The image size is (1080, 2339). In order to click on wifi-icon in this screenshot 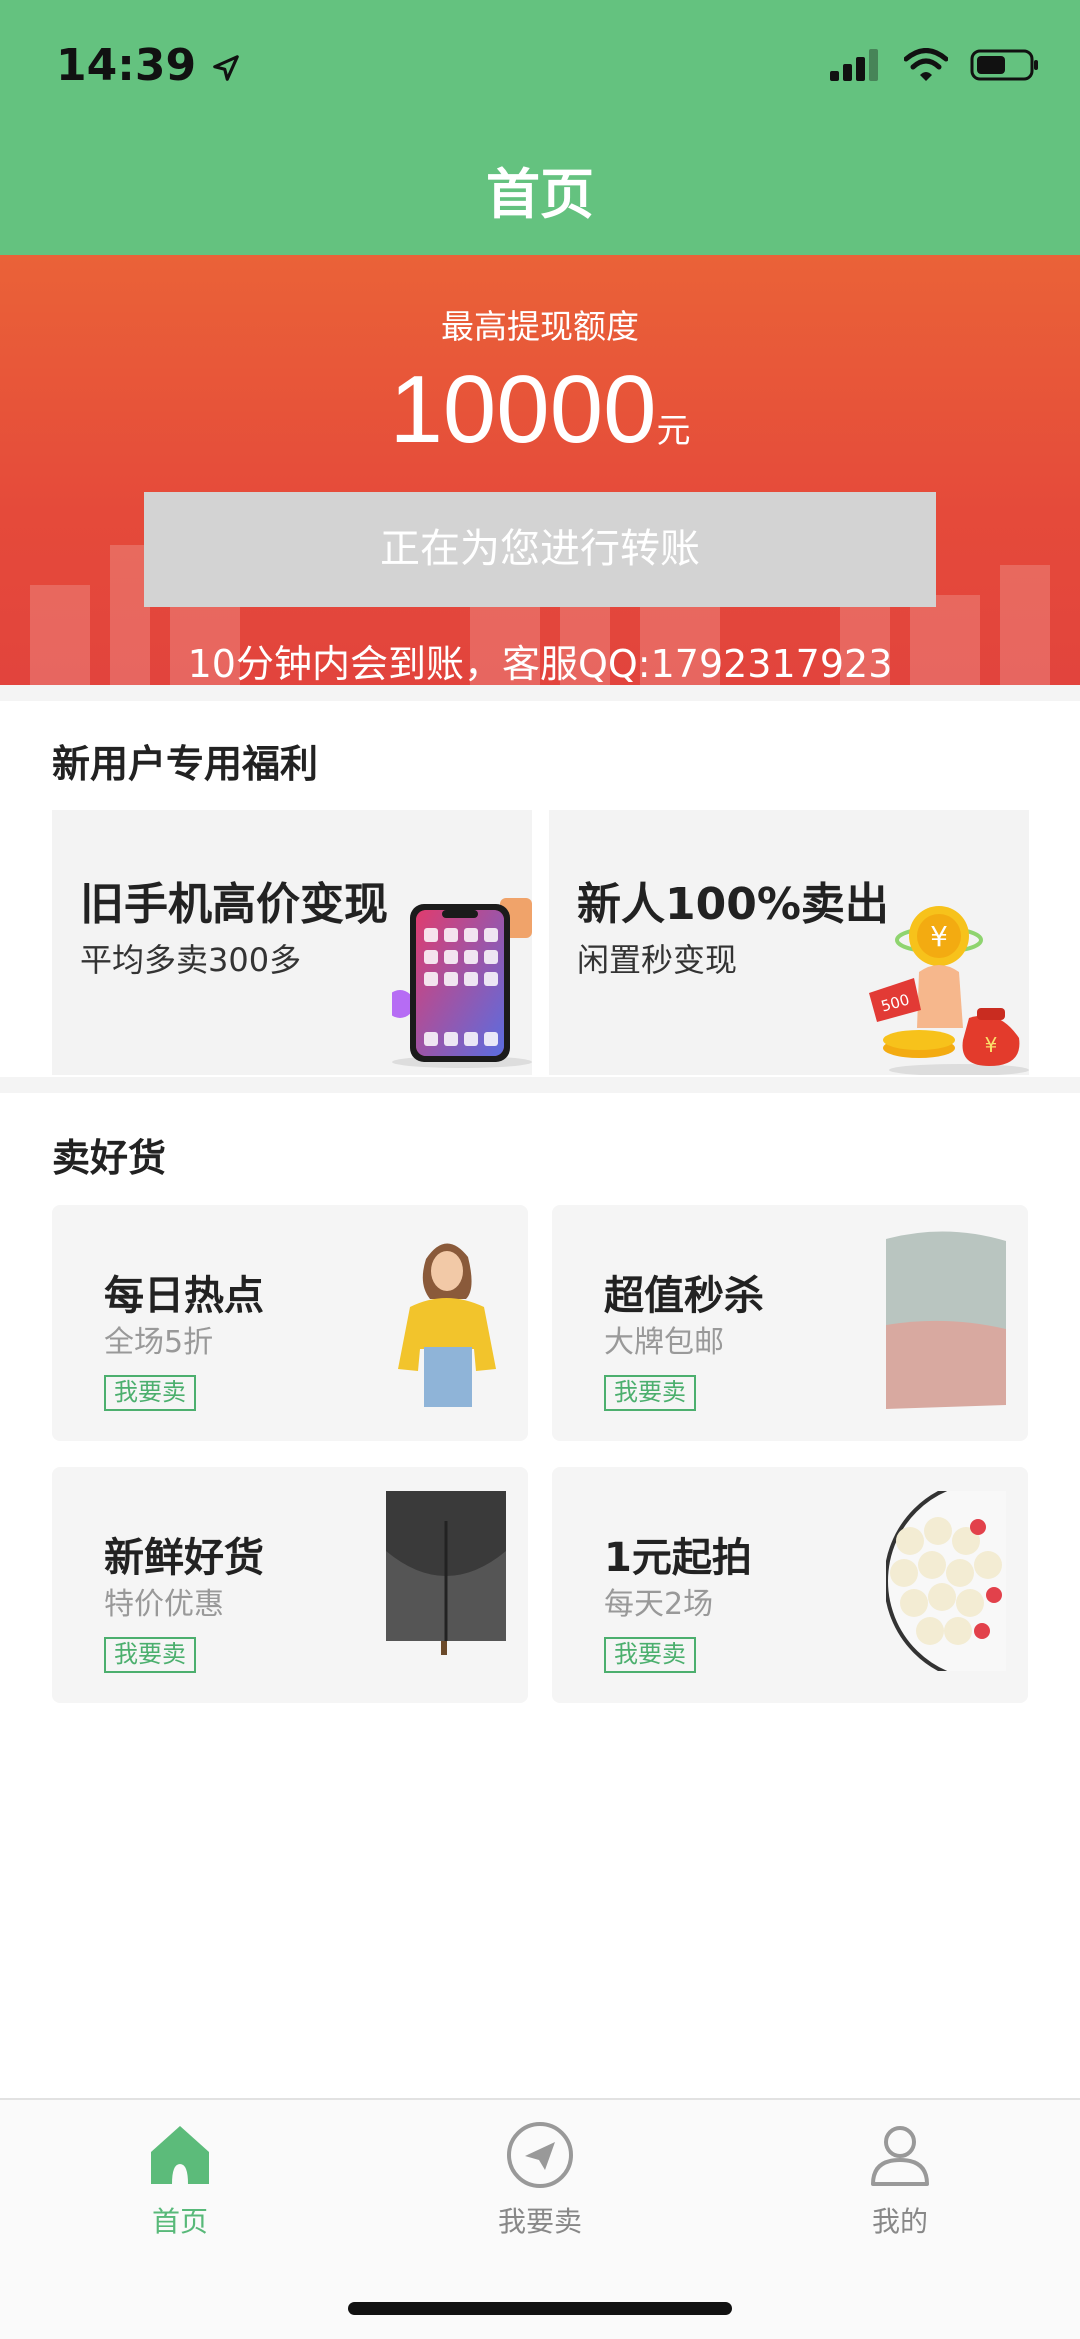, I will do `click(926, 64)`.